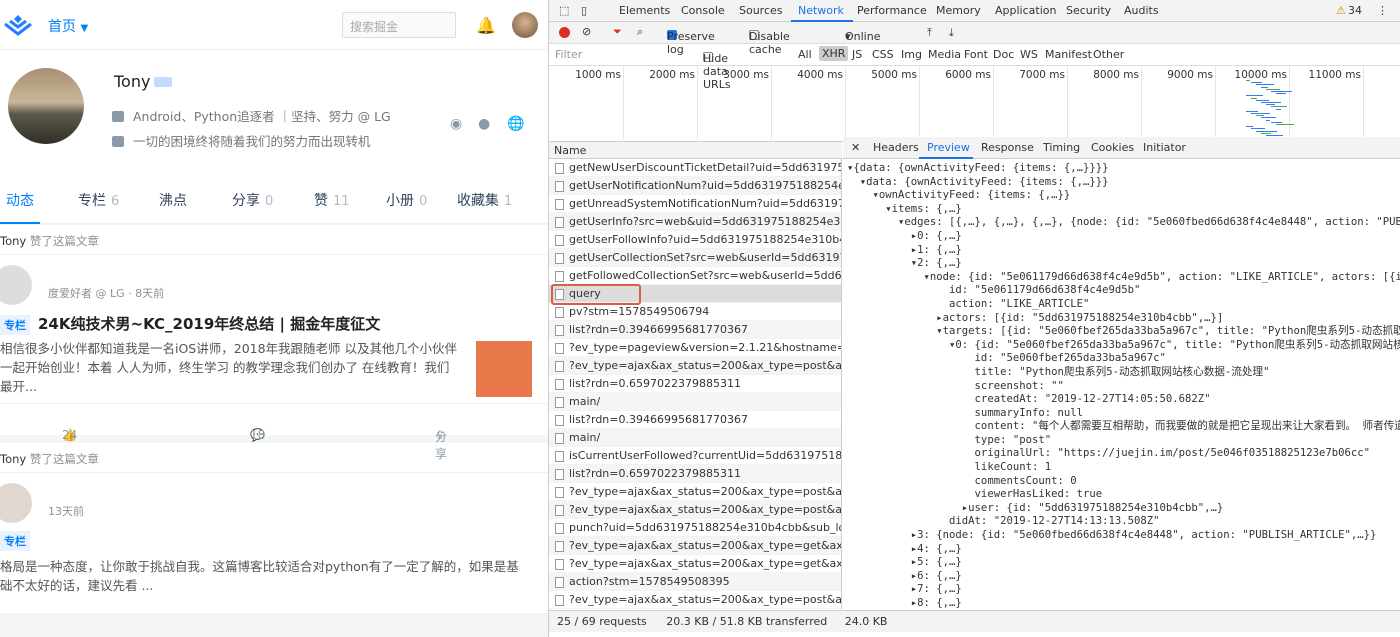  I want to click on weibo-icon: ◉, so click(456, 124).